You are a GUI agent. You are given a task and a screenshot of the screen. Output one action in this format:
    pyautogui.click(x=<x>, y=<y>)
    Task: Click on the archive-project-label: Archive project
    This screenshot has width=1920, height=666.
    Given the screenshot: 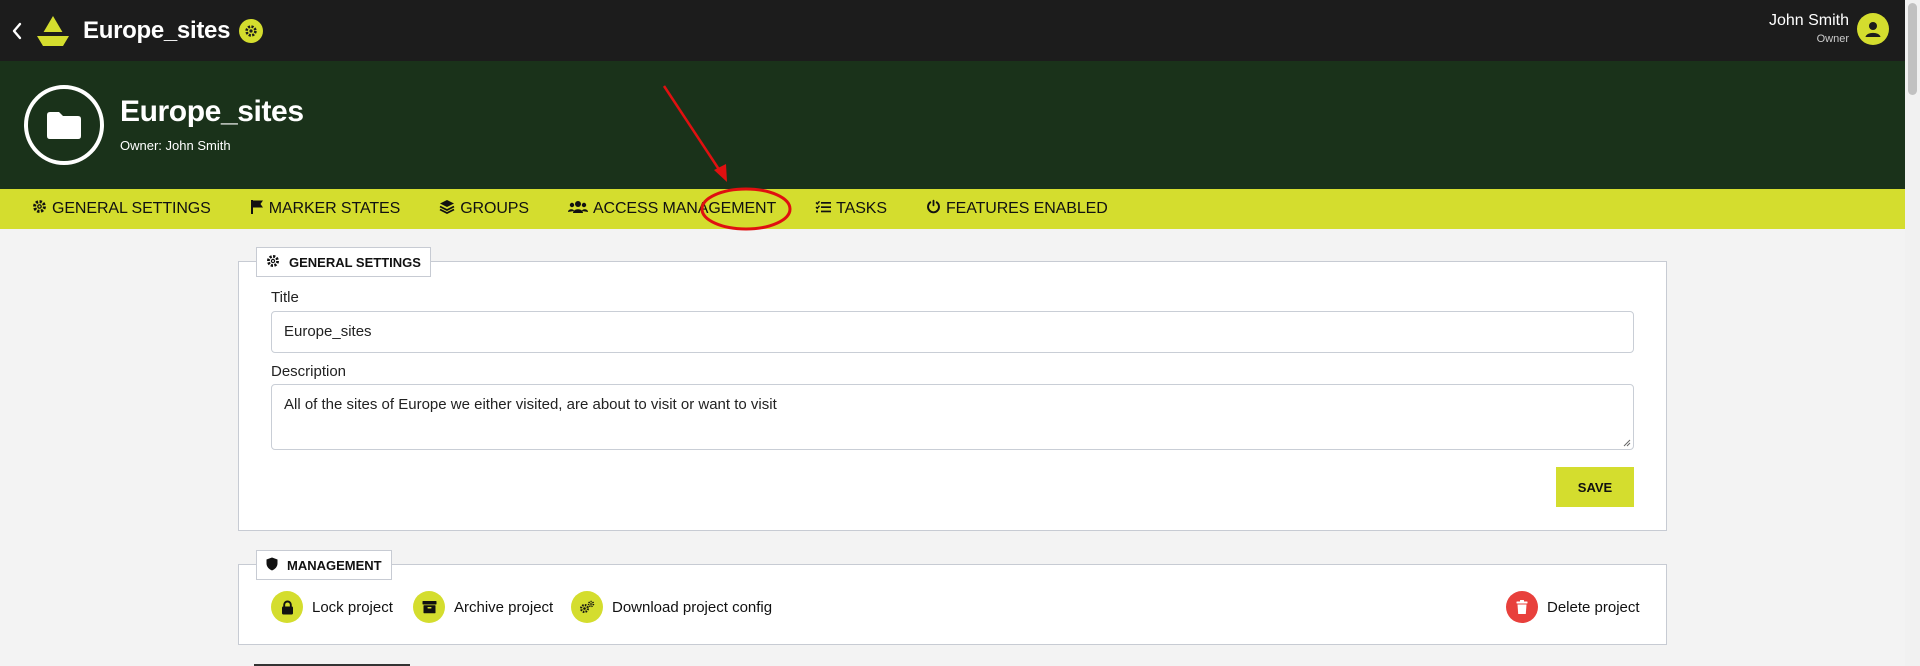 What is the action you would take?
    pyautogui.click(x=504, y=607)
    